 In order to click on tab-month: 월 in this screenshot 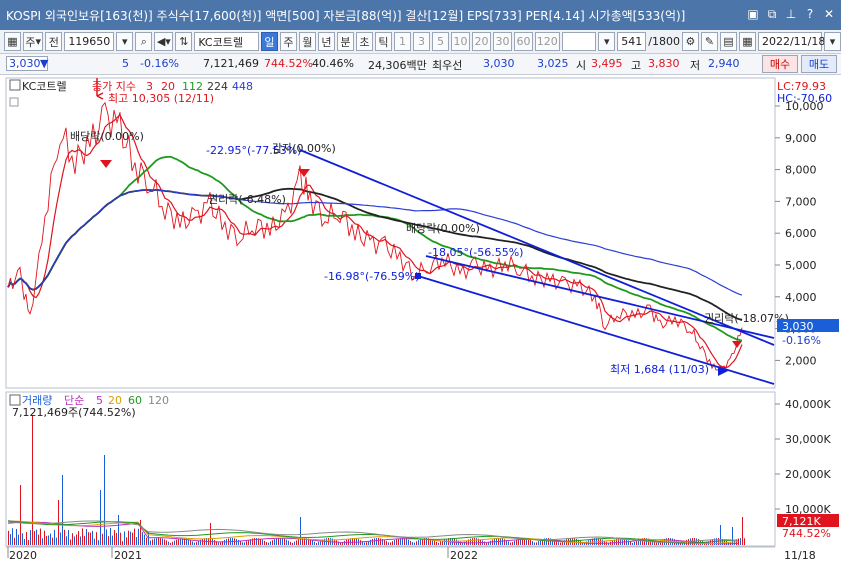, I will do `click(307, 41)`.